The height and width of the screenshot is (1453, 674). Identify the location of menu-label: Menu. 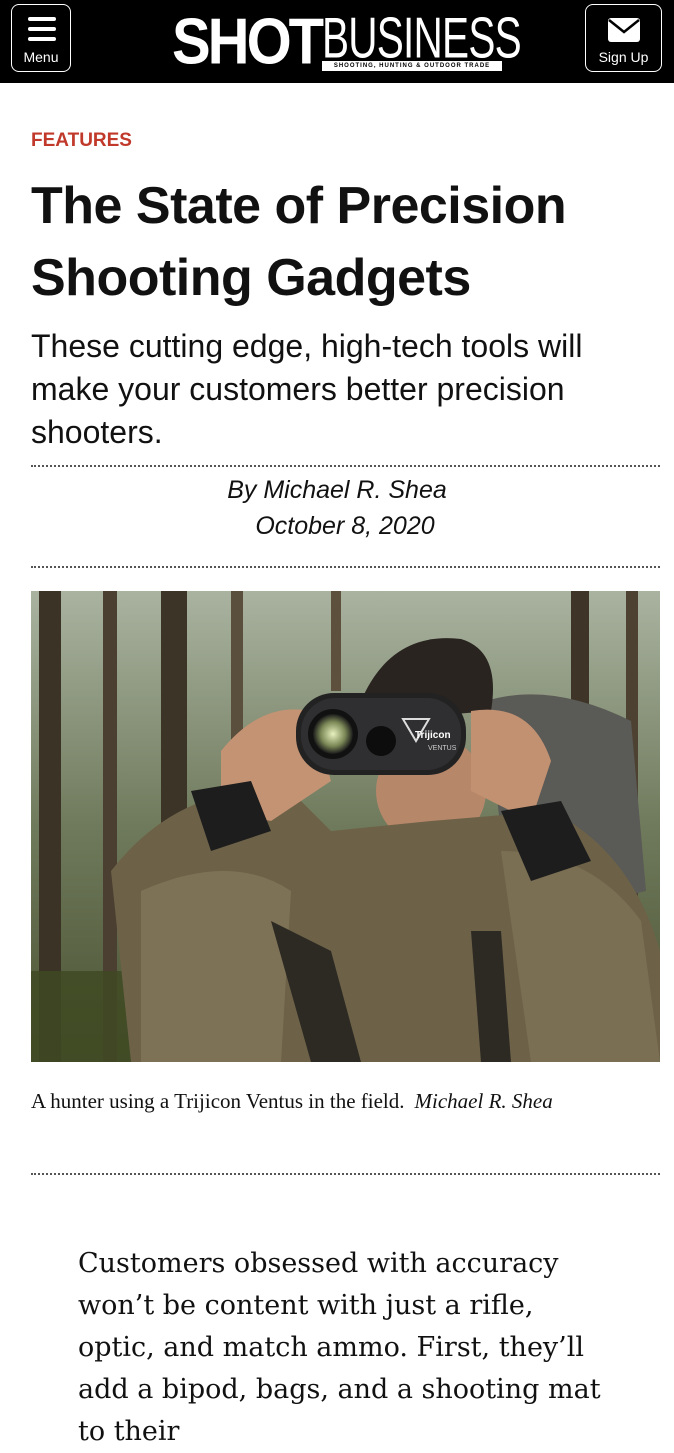
(41, 57).